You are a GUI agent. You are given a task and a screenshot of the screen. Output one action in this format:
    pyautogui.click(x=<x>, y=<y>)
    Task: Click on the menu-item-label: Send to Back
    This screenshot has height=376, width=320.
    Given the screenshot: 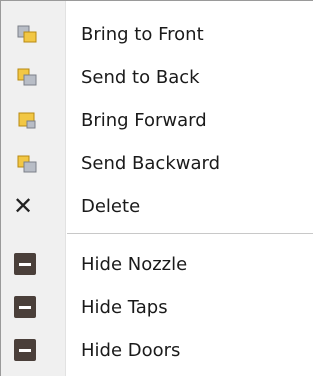 What is the action you would take?
    pyautogui.click(x=140, y=77)
    